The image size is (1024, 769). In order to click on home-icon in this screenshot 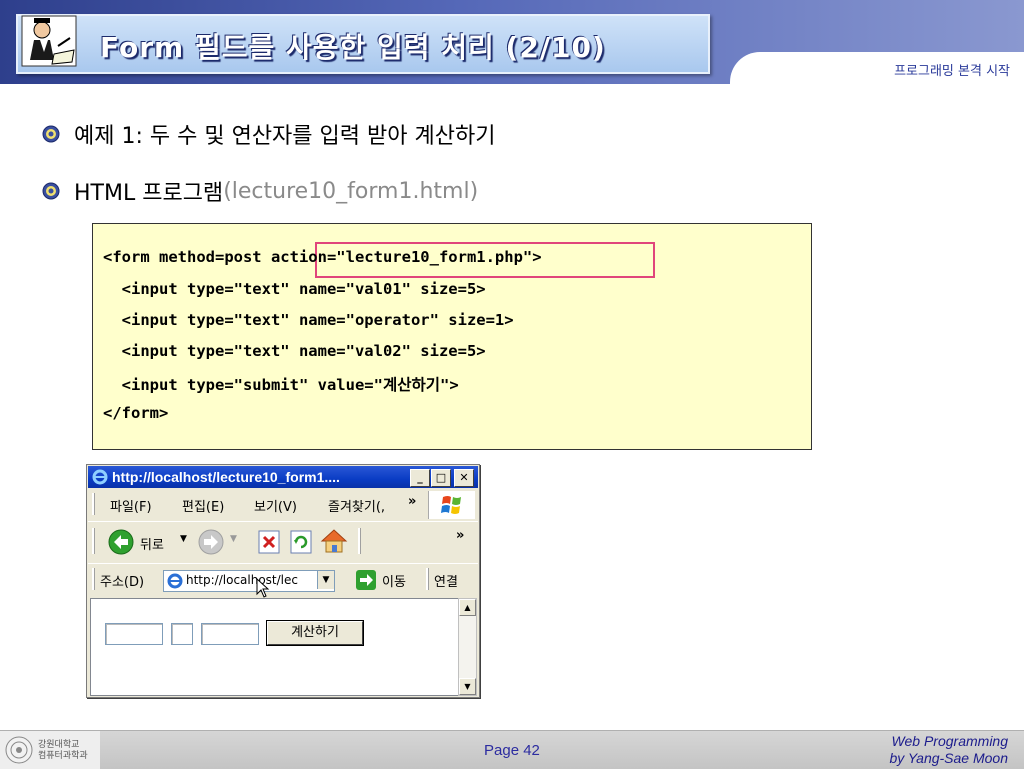, I will do `click(334, 541)`.